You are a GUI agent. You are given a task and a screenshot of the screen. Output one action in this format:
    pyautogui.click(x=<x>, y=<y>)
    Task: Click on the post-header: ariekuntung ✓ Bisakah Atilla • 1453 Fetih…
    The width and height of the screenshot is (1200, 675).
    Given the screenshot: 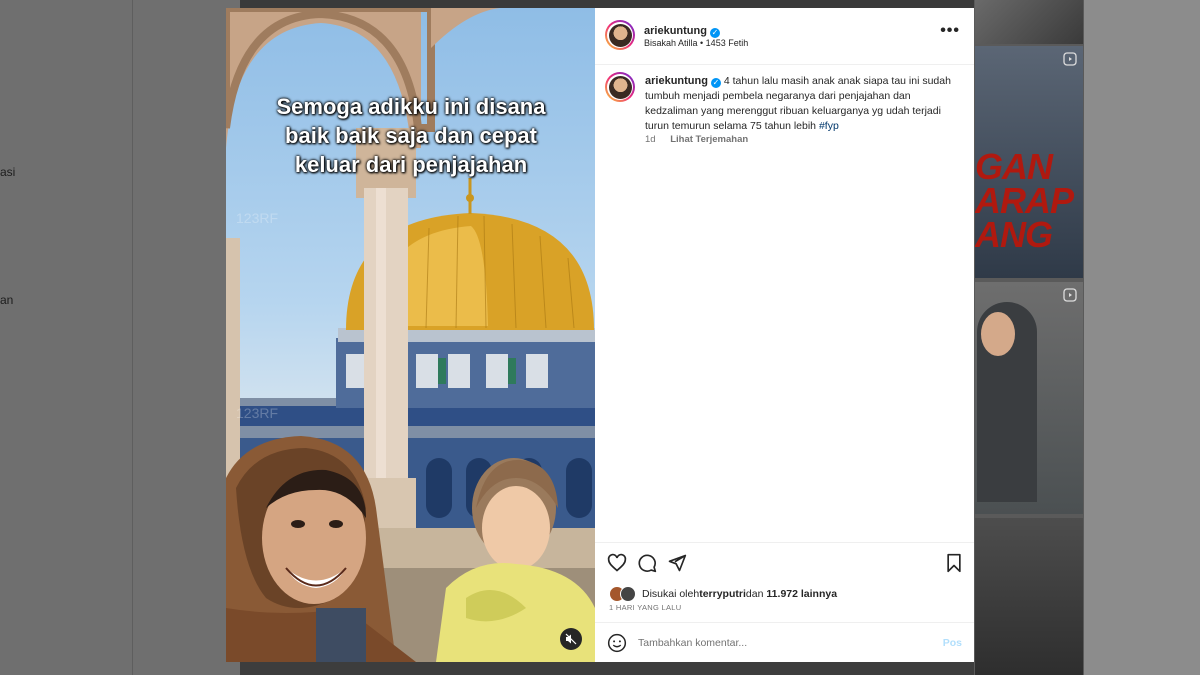 What is the action you would take?
    pyautogui.click(x=784, y=36)
    